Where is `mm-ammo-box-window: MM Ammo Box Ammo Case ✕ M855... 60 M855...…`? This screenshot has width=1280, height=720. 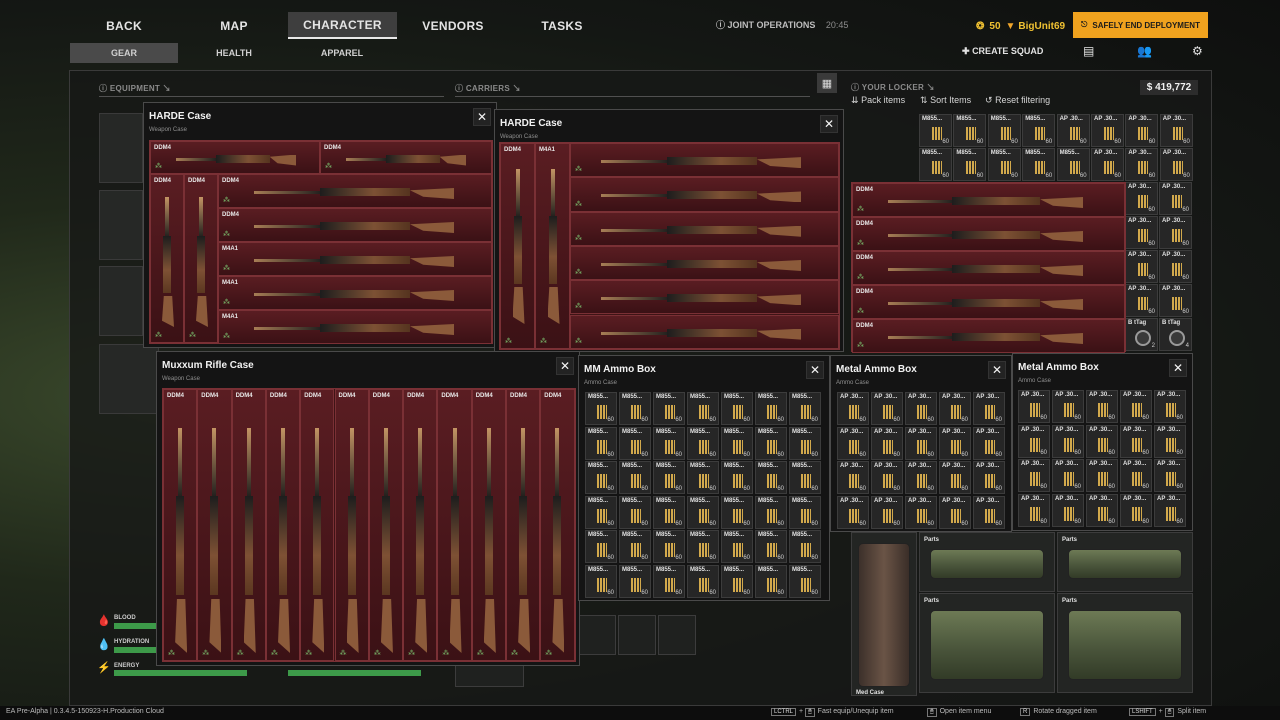 mm-ammo-box-window: MM Ammo Box Ammo Case ✕ M855... 60 M855...… is located at coordinates (704, 478).